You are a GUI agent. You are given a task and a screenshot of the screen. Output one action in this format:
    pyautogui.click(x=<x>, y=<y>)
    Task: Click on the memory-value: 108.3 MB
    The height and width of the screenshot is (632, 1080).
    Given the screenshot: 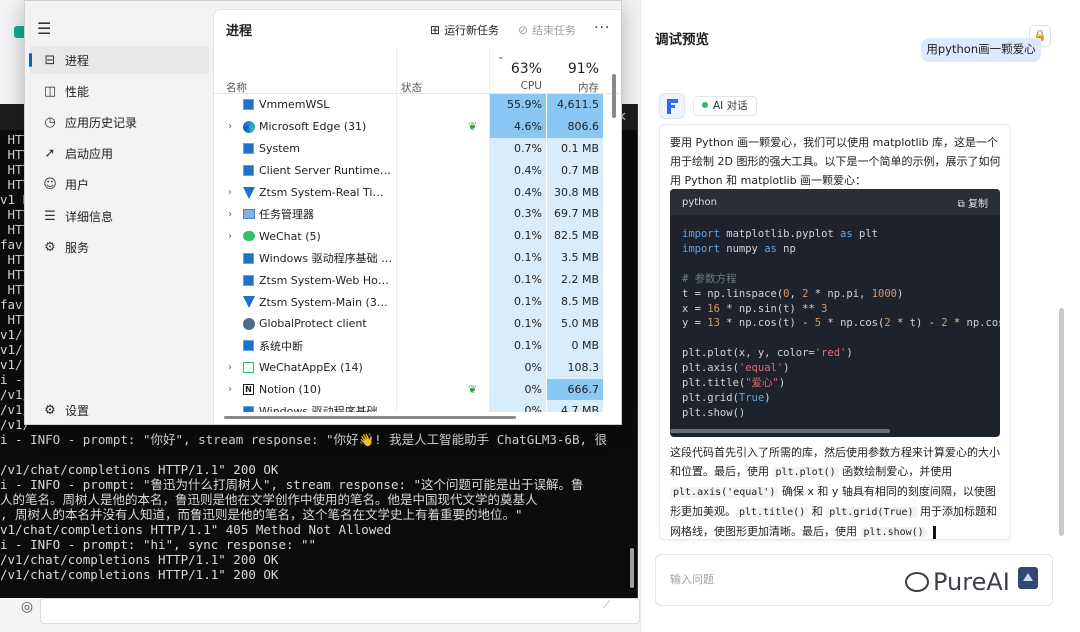 What is the action you would take?
    pyautogui.click(x=575, y=376)
    